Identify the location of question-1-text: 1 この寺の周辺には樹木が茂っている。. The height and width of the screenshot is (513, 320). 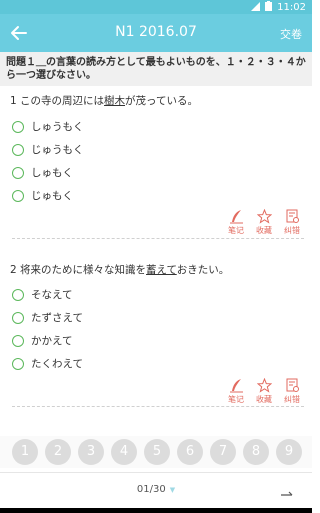
(104, 101).